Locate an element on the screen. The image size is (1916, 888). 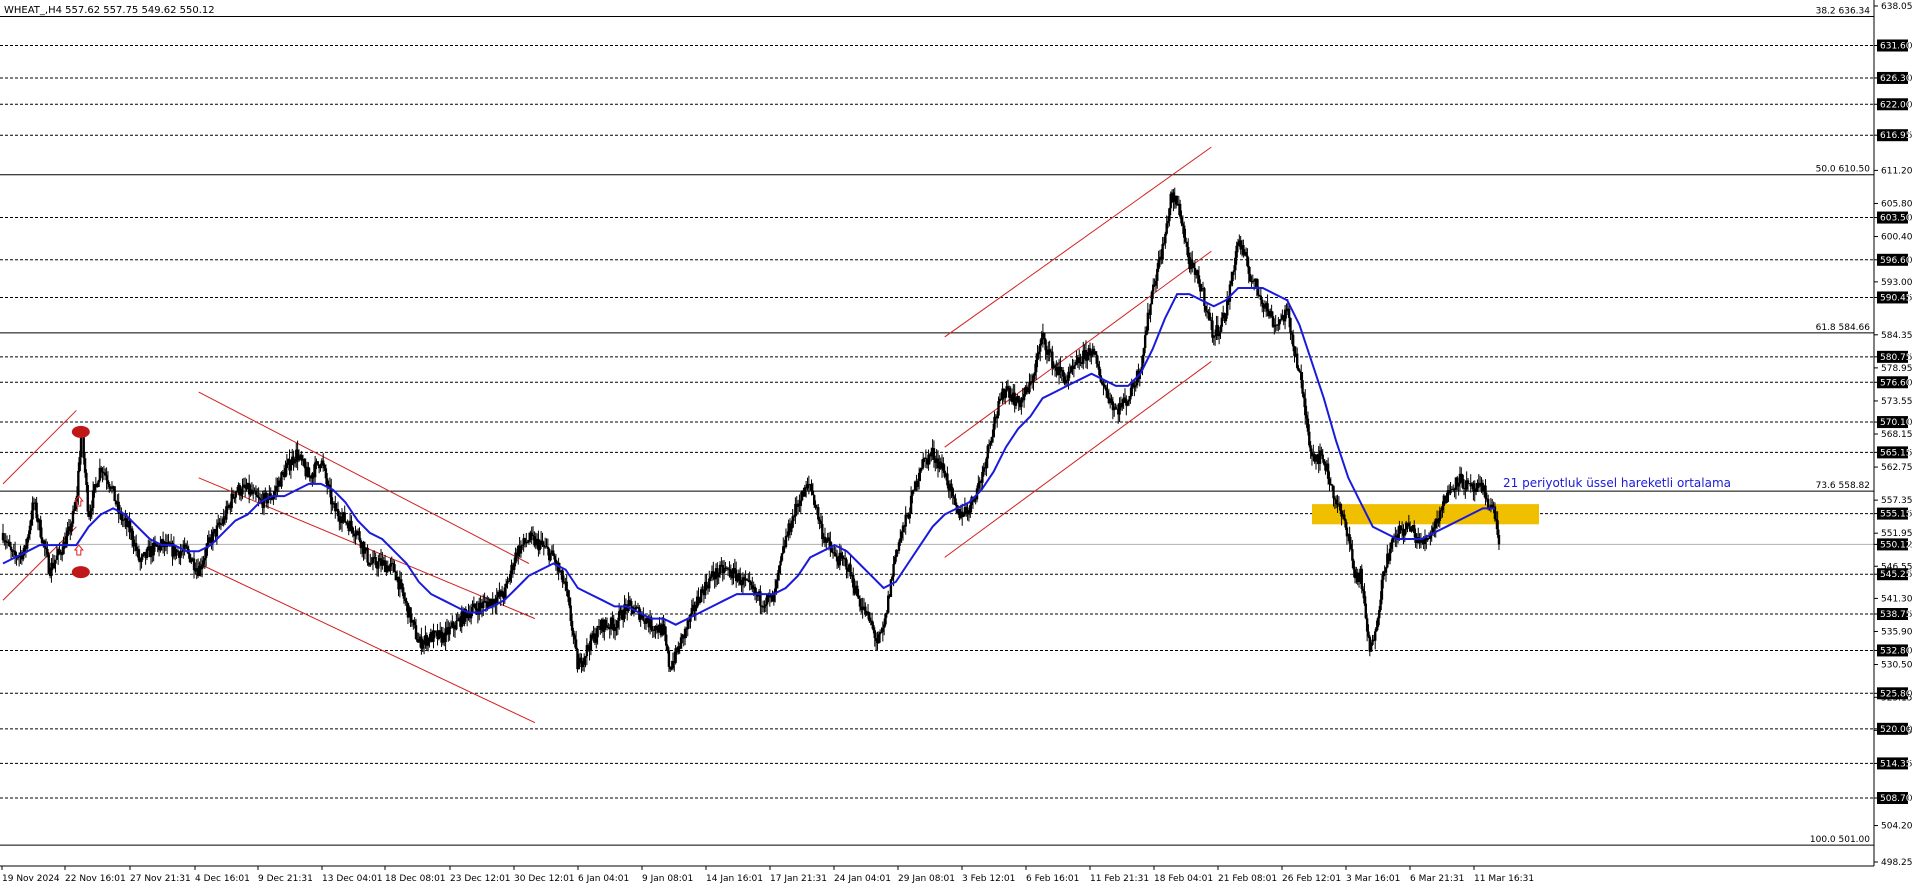
time-axis-tick-label: 6 Feb 16:01 is located at coordinates (1052, 879).